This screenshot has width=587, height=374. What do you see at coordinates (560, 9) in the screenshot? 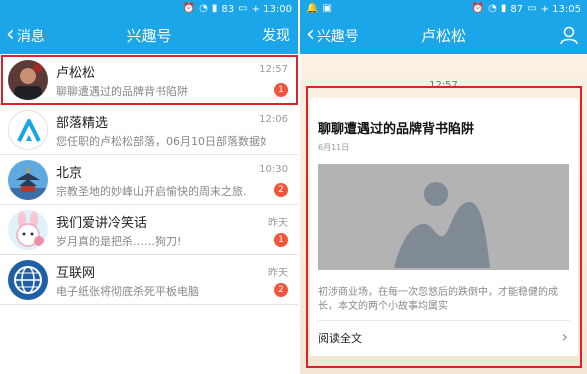
I see `clock: + 13:05` at bounding box center [560, 9].